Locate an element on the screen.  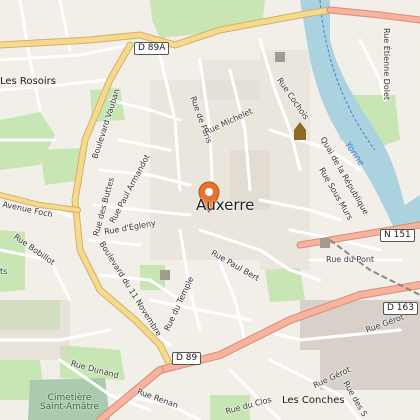
cemetery-label: Cimetière Saint-Amâtre is located at coordinates (69, 403).